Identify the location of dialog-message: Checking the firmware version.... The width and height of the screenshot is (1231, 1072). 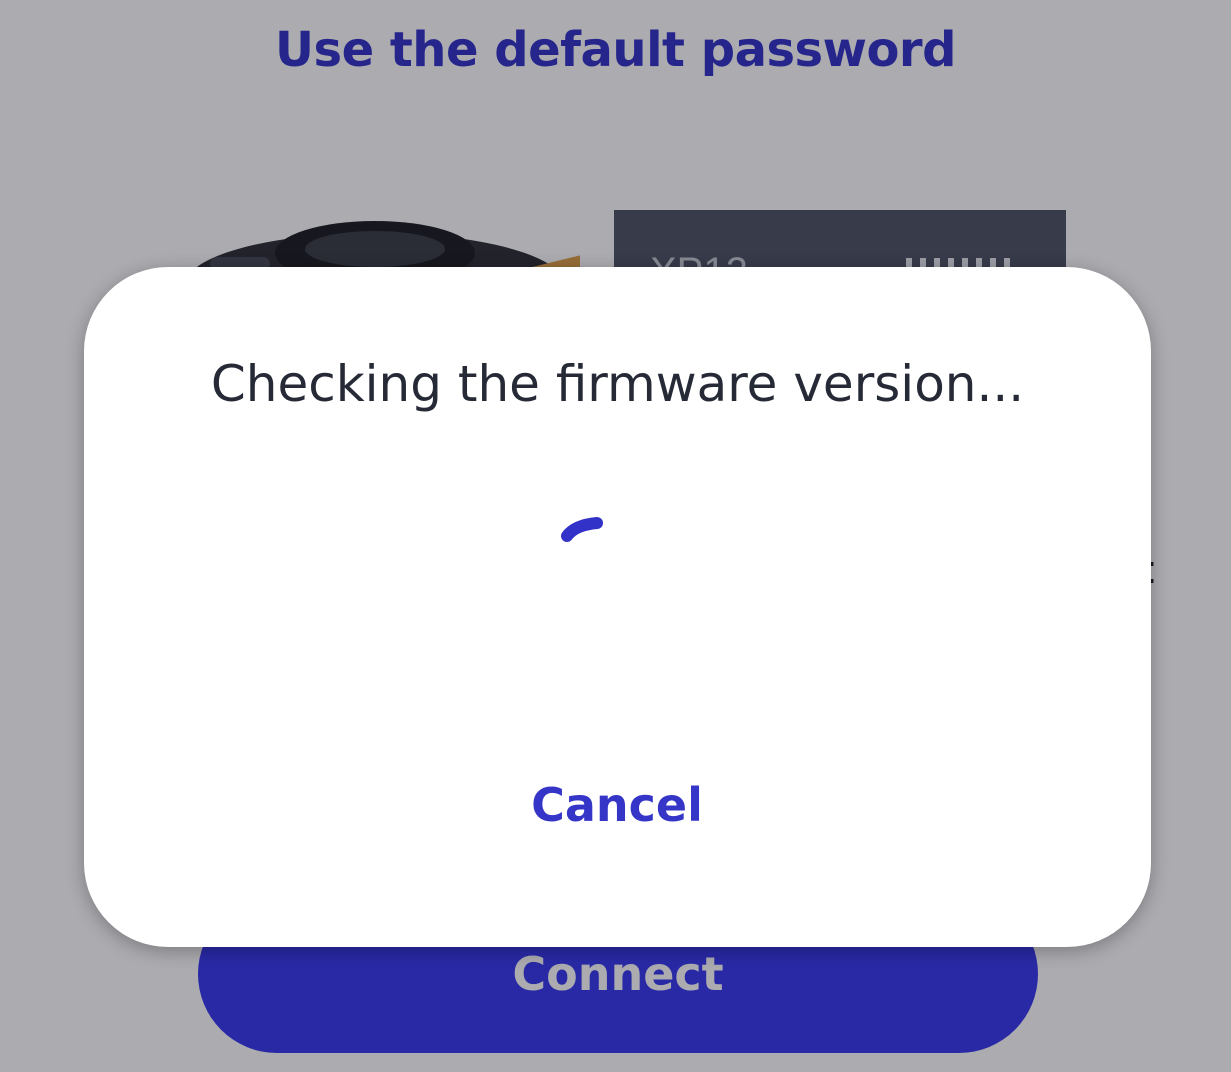
(617, 384).